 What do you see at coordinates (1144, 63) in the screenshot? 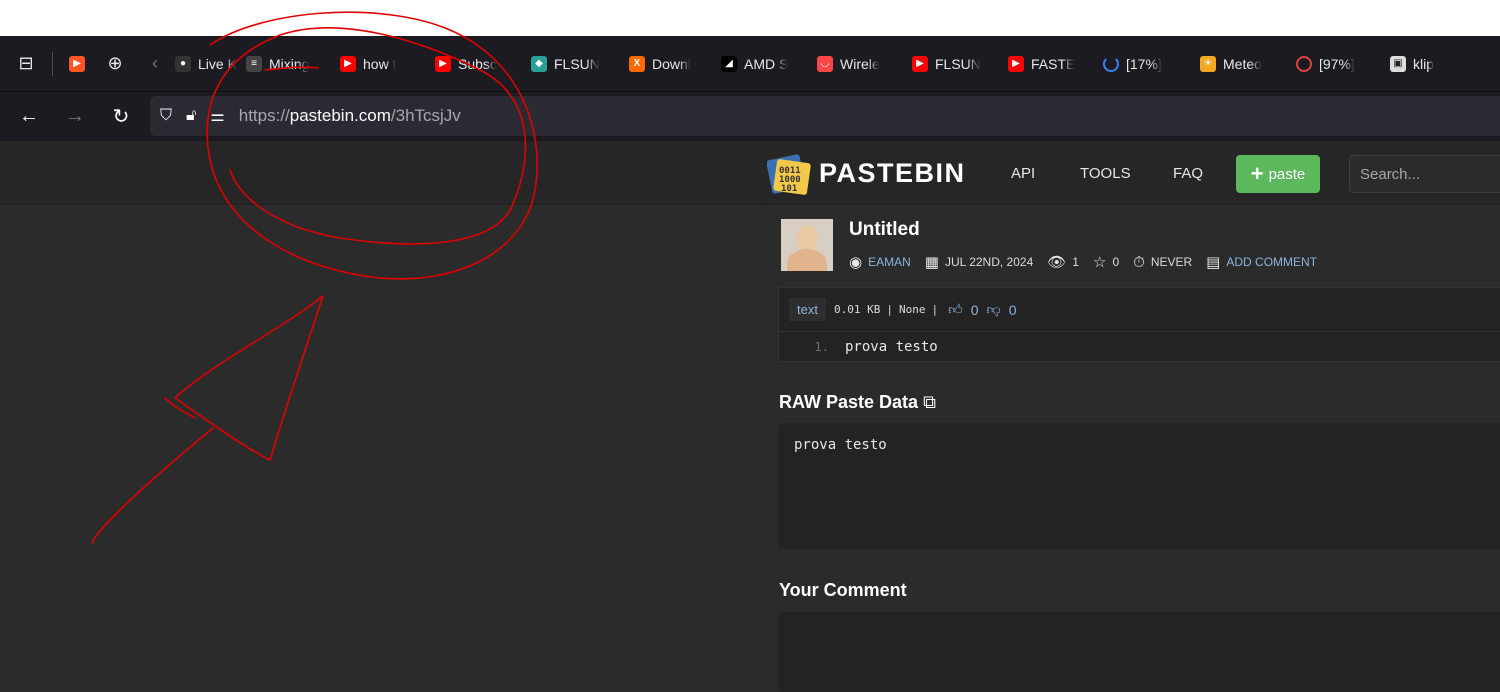
I see `browser-tab-label: [17%]` at bounding box center [1144, 63].